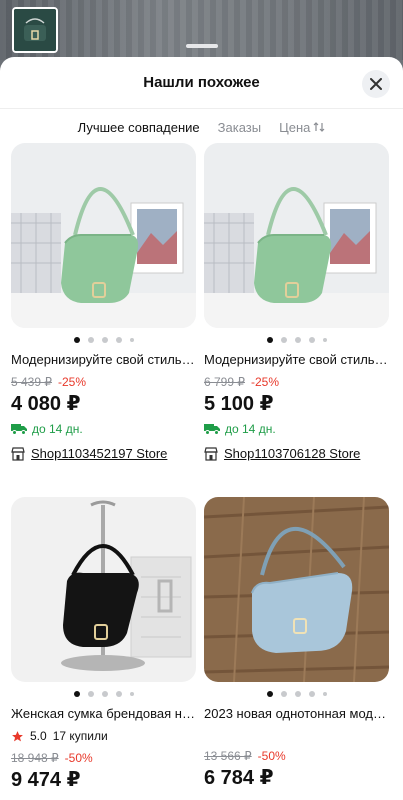  What do you see at coordinates (239, 404) in the screenshot?
I see `product-price: 5 100 ₽` at bounding box center [239, 404].